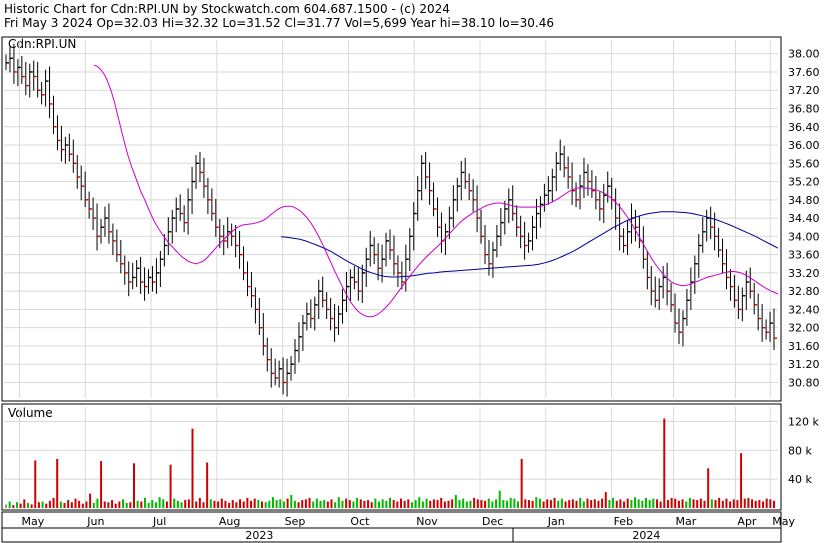 The height and width of the screenshot is (543, 830). I want to click on volume-axis: 120 k 80 k 40 k, so click(803, 450).